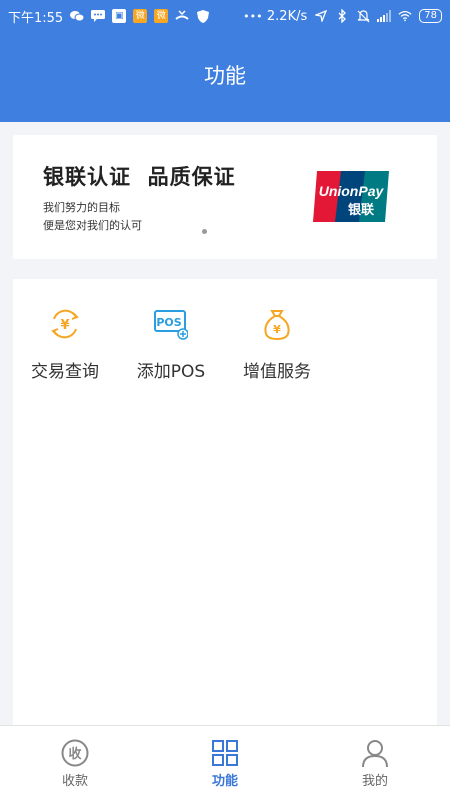  What do you see at coordinates (277, 372) in the screenshot?
I see `func-label: 增值服务` at bounding box center [277, 372].